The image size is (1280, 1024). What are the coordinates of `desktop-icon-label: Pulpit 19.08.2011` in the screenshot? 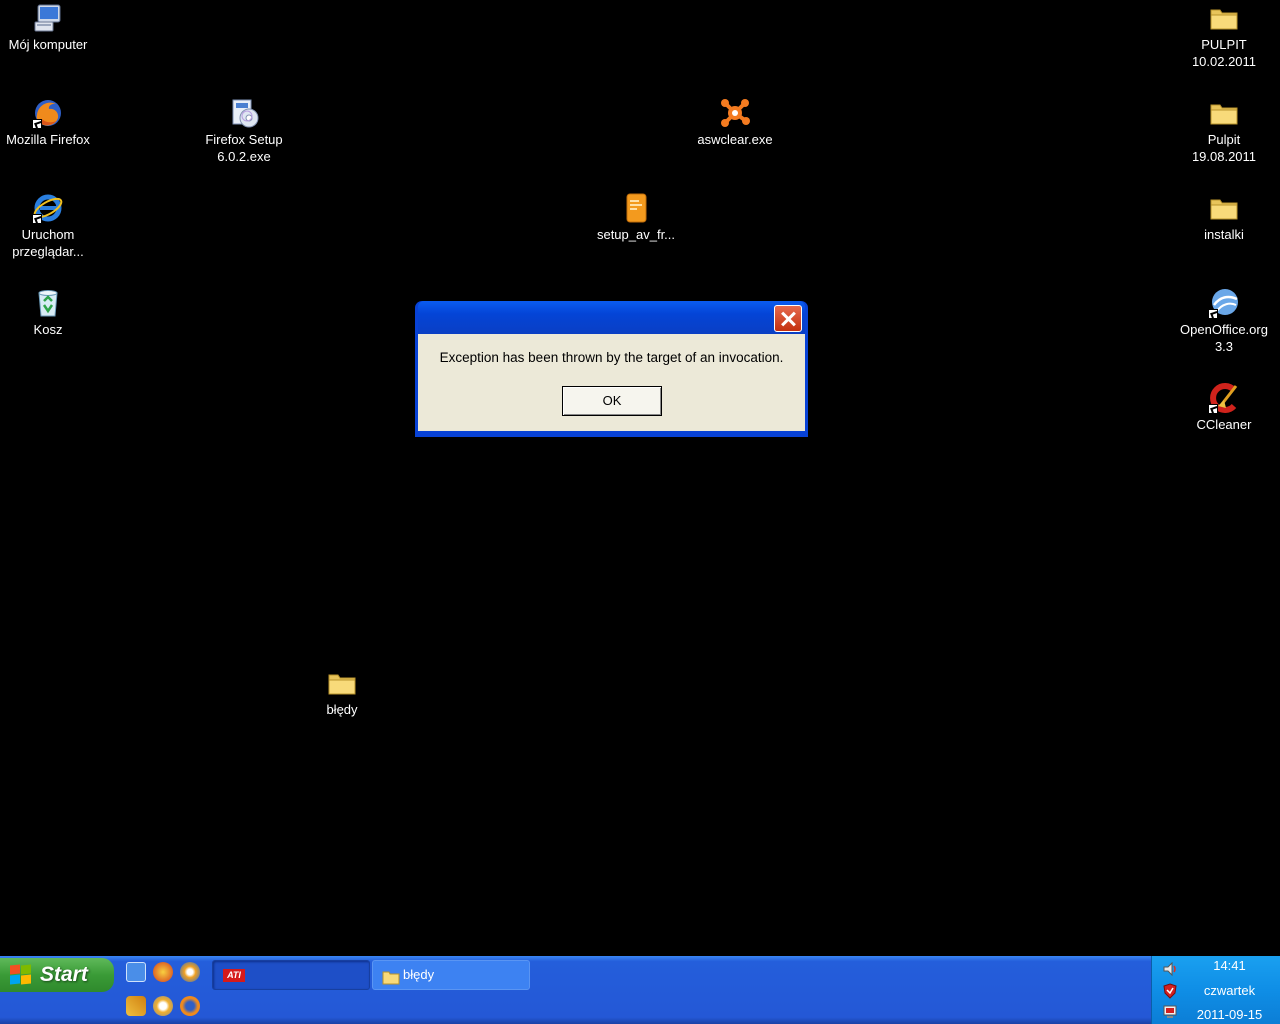 It's located at (1224, 148).